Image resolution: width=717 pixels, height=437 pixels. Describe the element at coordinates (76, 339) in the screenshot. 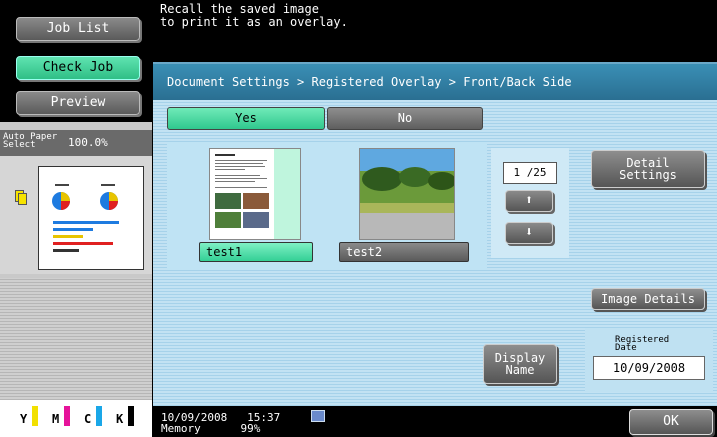

I see `left-lower-area` at that location.